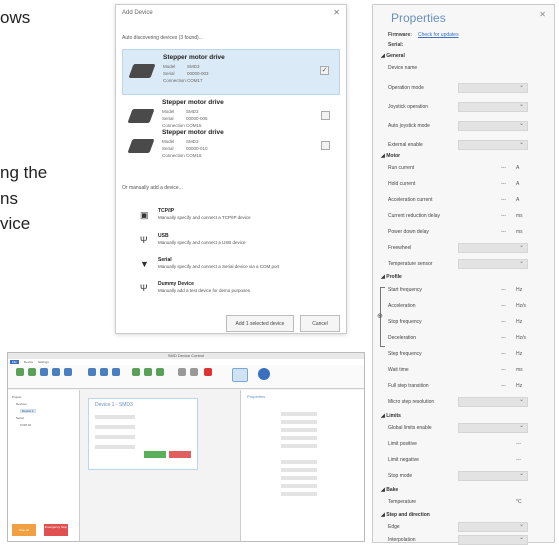 Image resolution: width=559 pixels, height=545 pixels. I want to click on stop-button, so click(180, 454).